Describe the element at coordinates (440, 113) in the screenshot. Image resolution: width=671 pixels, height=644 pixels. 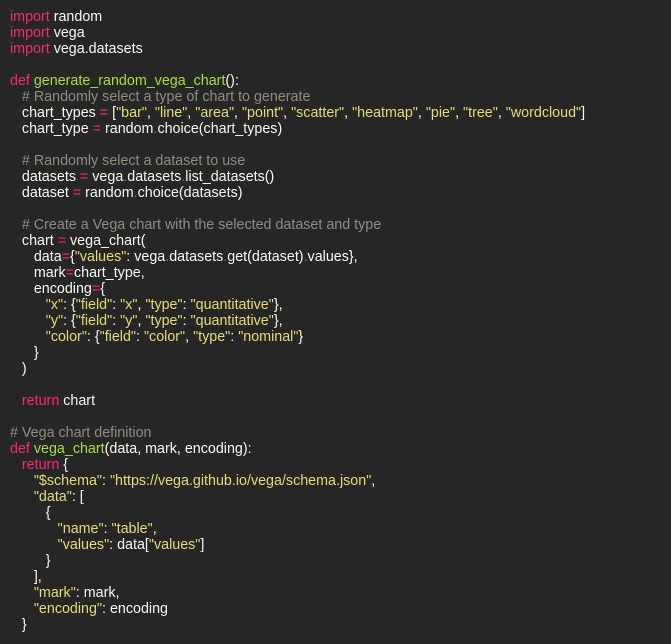
I see `string-token: "pie"` at that location.